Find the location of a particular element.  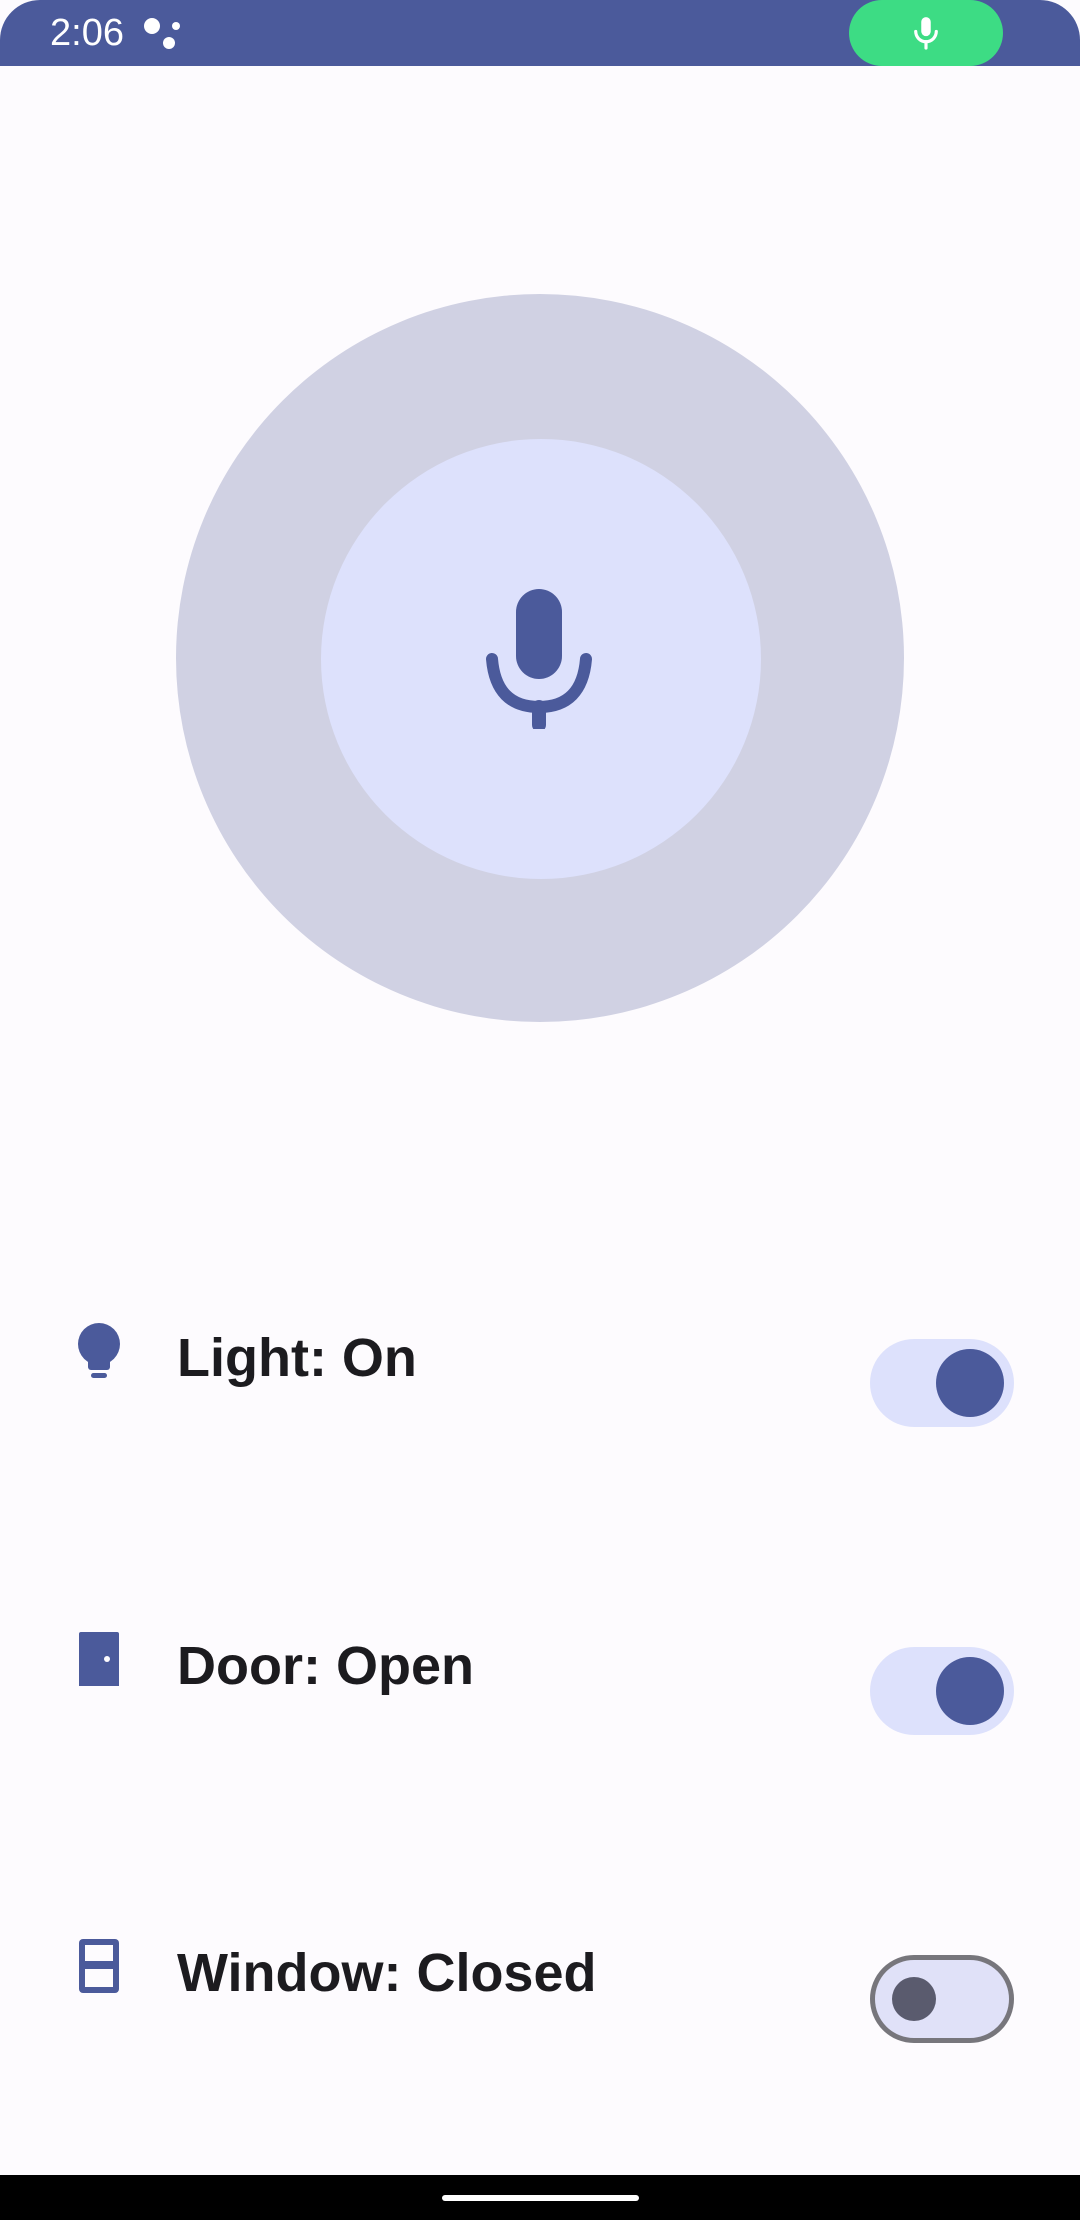

door-switch is located at coordinates (942, 1691).